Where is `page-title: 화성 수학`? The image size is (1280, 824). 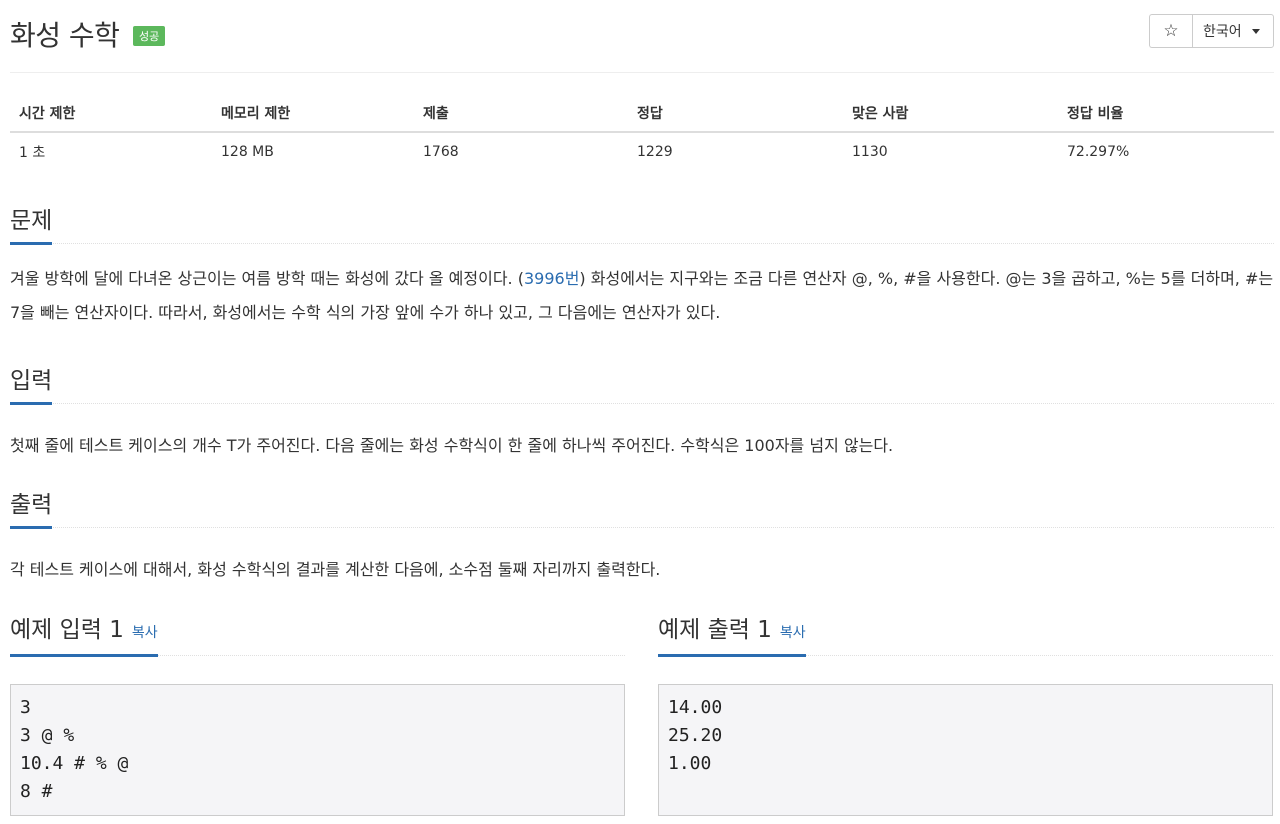
page-title: 화성 수학 is located at coordinates (65, 35).